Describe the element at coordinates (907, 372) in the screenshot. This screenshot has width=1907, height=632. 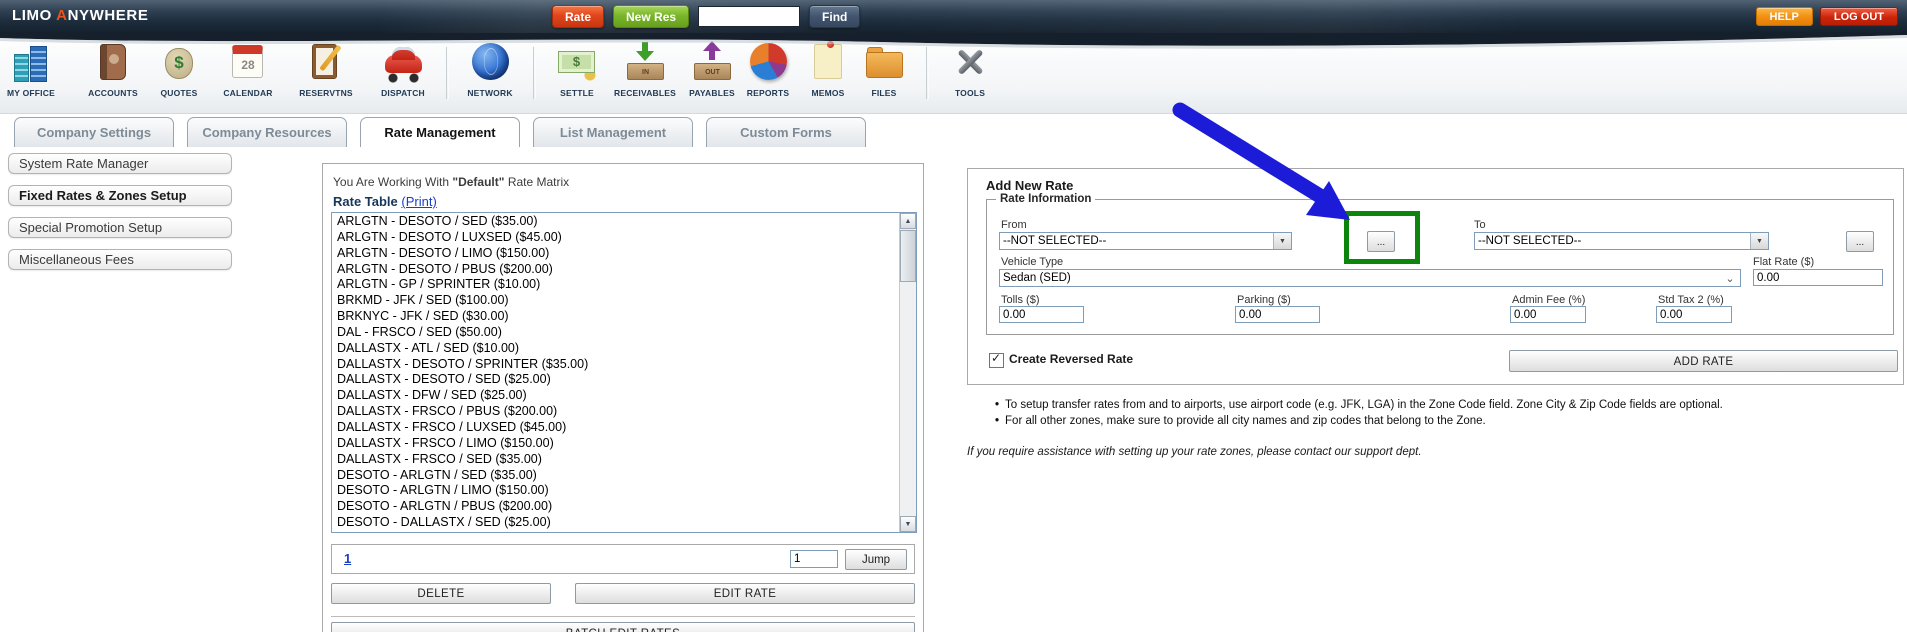
I see `listbox-scrollbar: ▲ ▼` at that location.